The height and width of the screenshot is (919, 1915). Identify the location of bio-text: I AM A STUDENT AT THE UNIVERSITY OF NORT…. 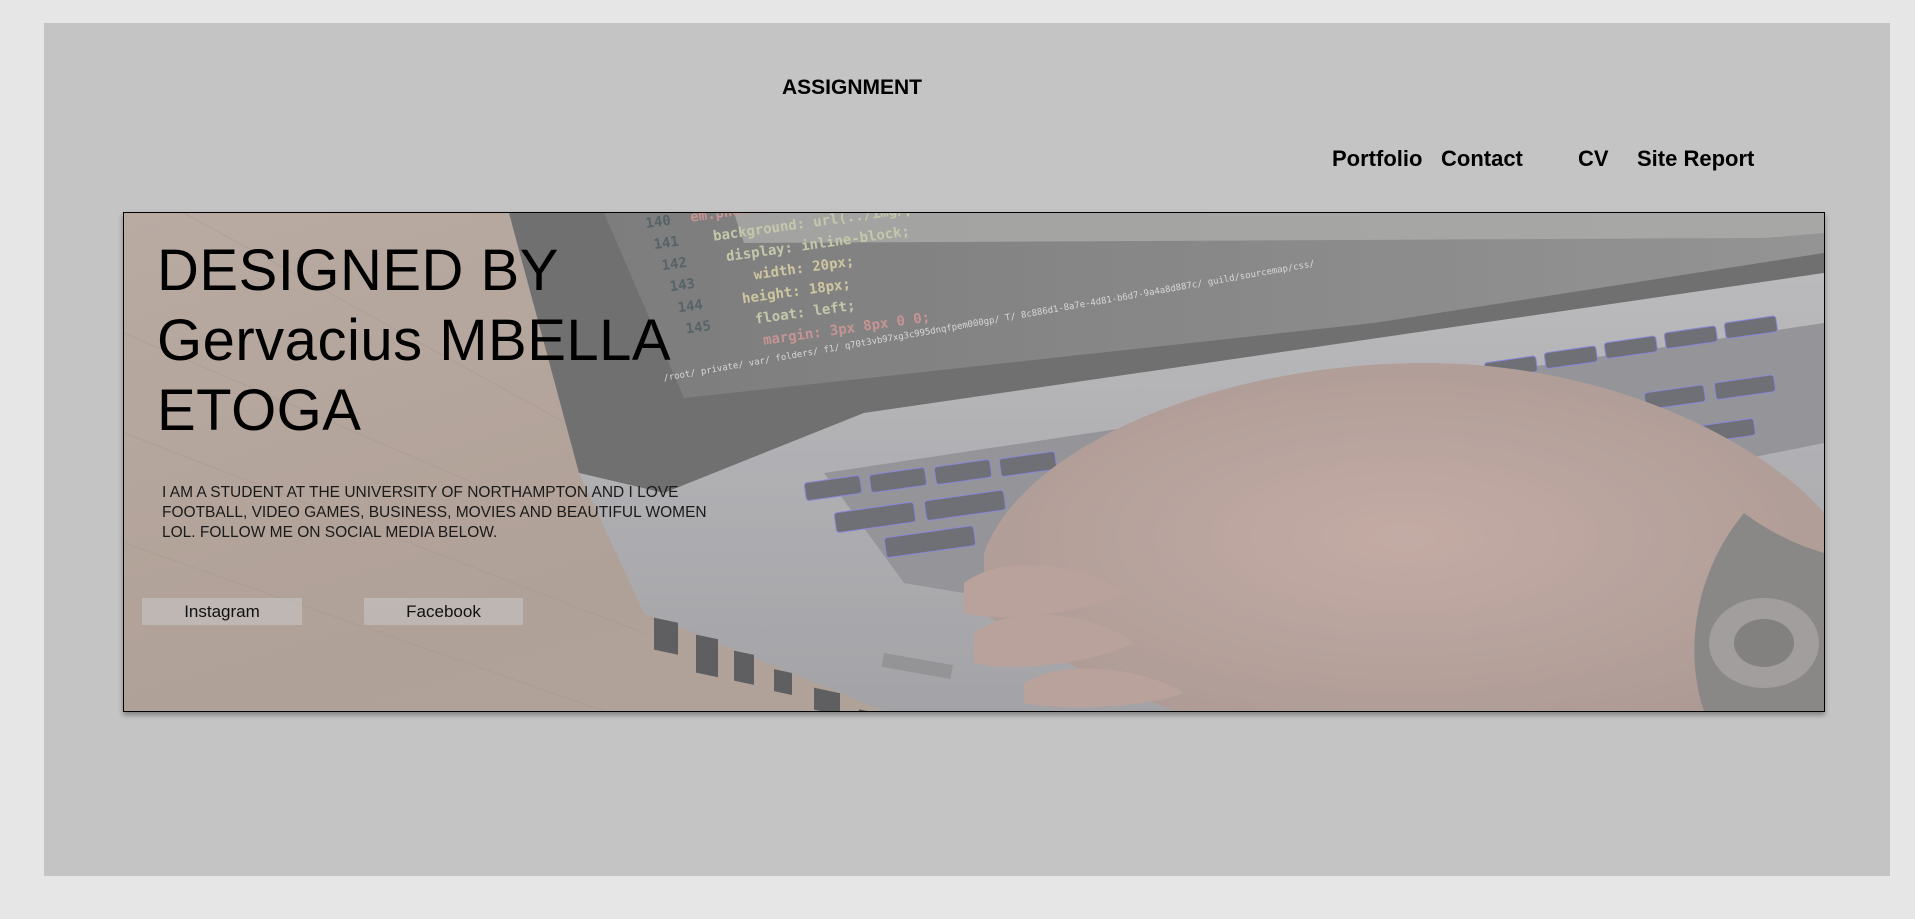
(434, 512).